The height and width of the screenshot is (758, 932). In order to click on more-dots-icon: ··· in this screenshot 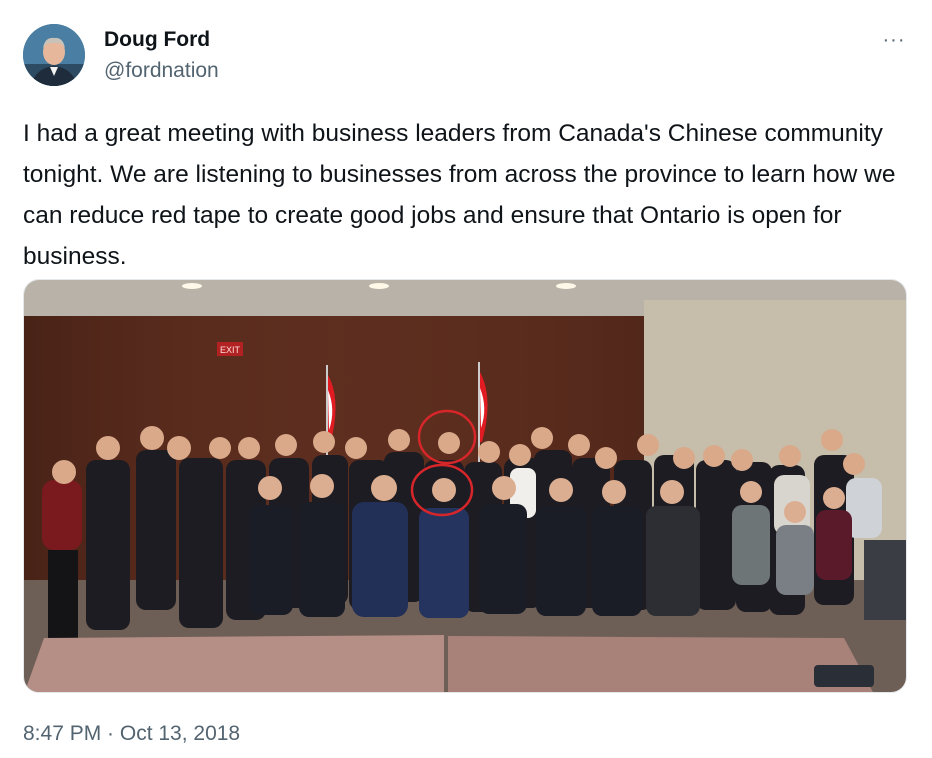, I will do `click(894, 40)`.